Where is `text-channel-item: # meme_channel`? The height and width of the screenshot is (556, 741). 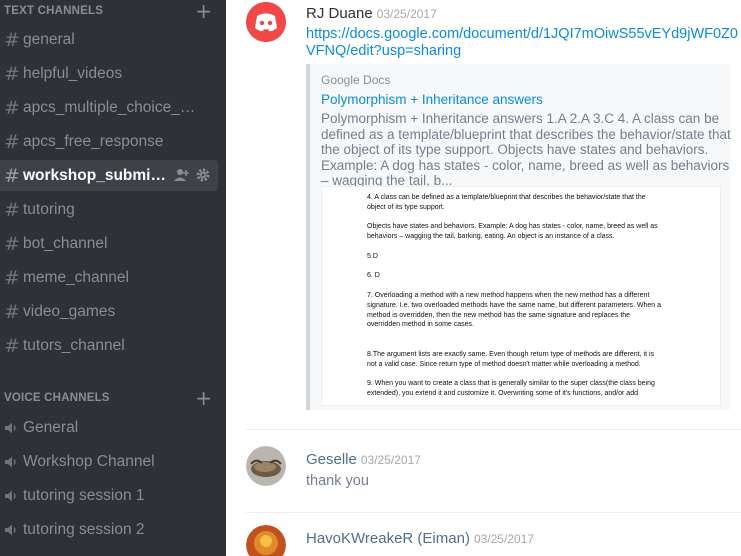 text-channel-item: # meme_channel is located at coordinates (109, 277).